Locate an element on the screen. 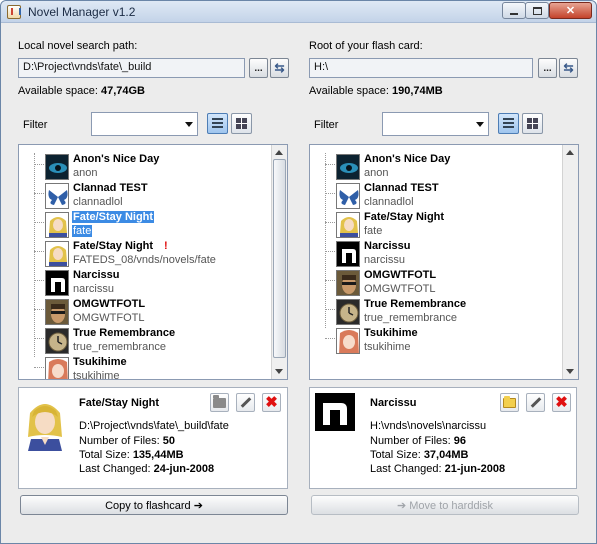 This screenshot has height=544, width=597. space-label: Available space: is located at coordinates (349, 91).